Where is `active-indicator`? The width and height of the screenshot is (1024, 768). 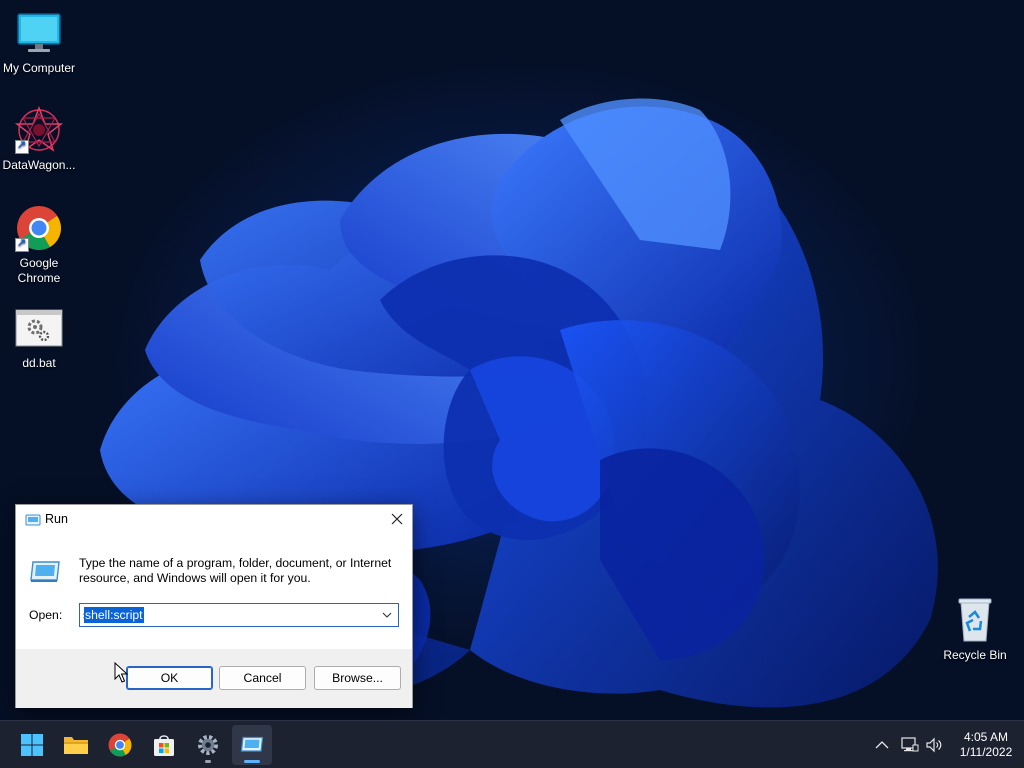
active-indicator is located at coordinates (252, 761).